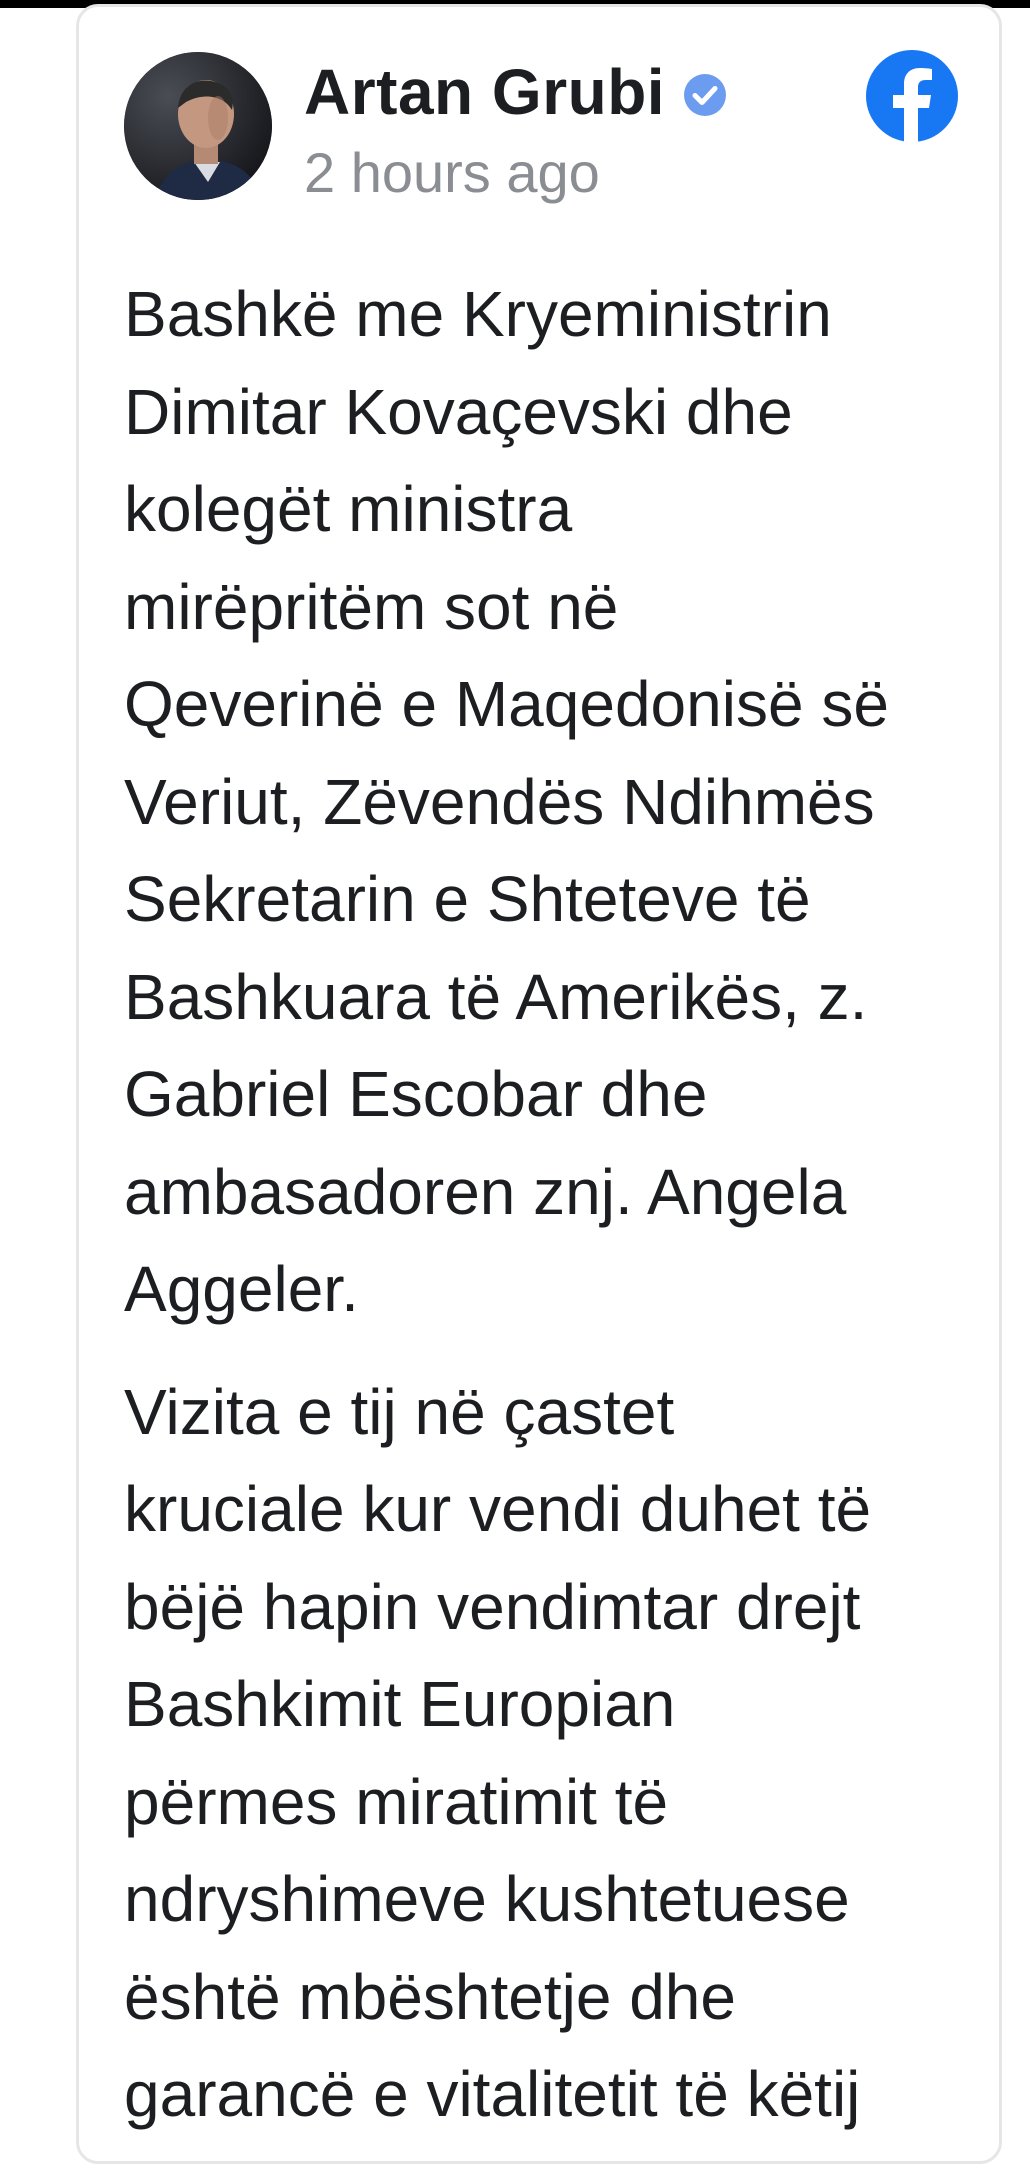 This screenshot has height=2169, width=1030. What do you see at coordinates (400, 1704) in the screenshot?
I see `post-text-line: Bashkimit Europian` at bounding box center [400, 1704].